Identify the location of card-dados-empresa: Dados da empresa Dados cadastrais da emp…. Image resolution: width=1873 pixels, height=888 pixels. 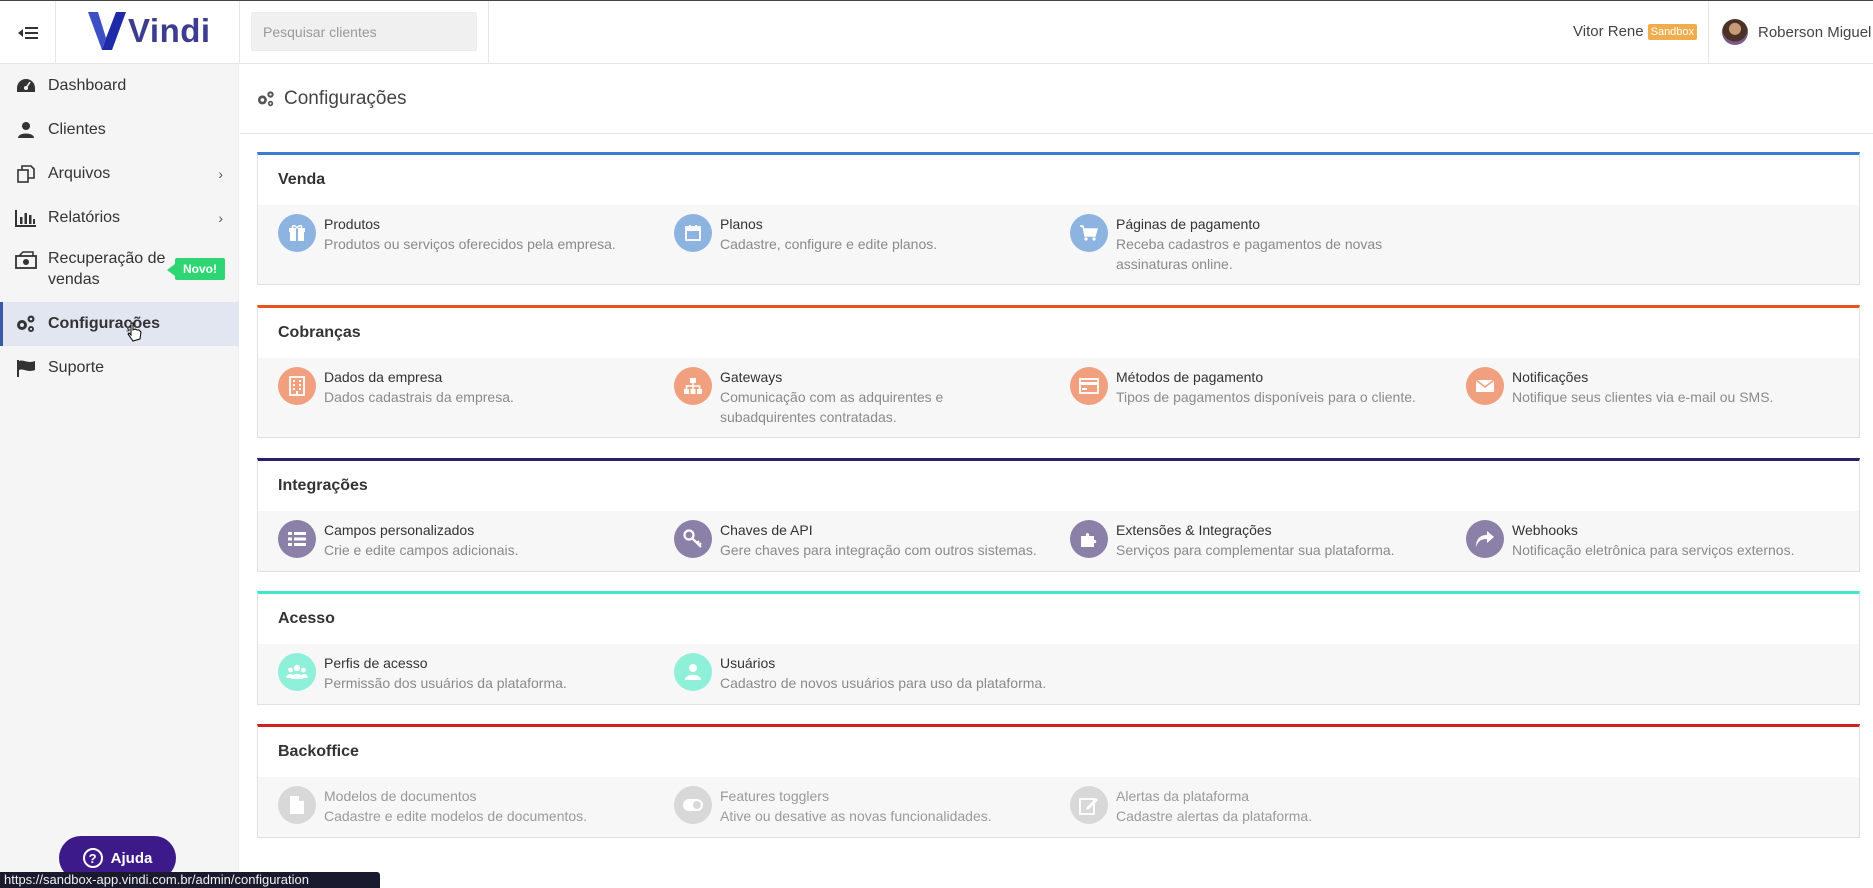
(473, 387).